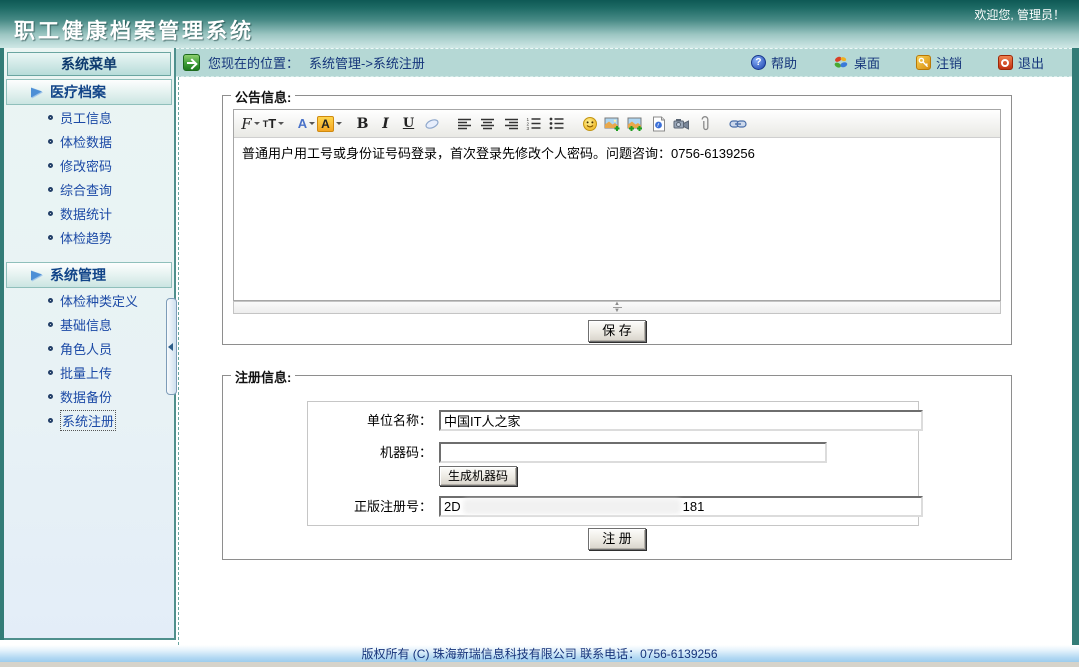 The image size is (1079, 667). Describe the element at coordinates (86, 142) in the screenshot. I see `sidebar-item-label: 体检数据` at that location.